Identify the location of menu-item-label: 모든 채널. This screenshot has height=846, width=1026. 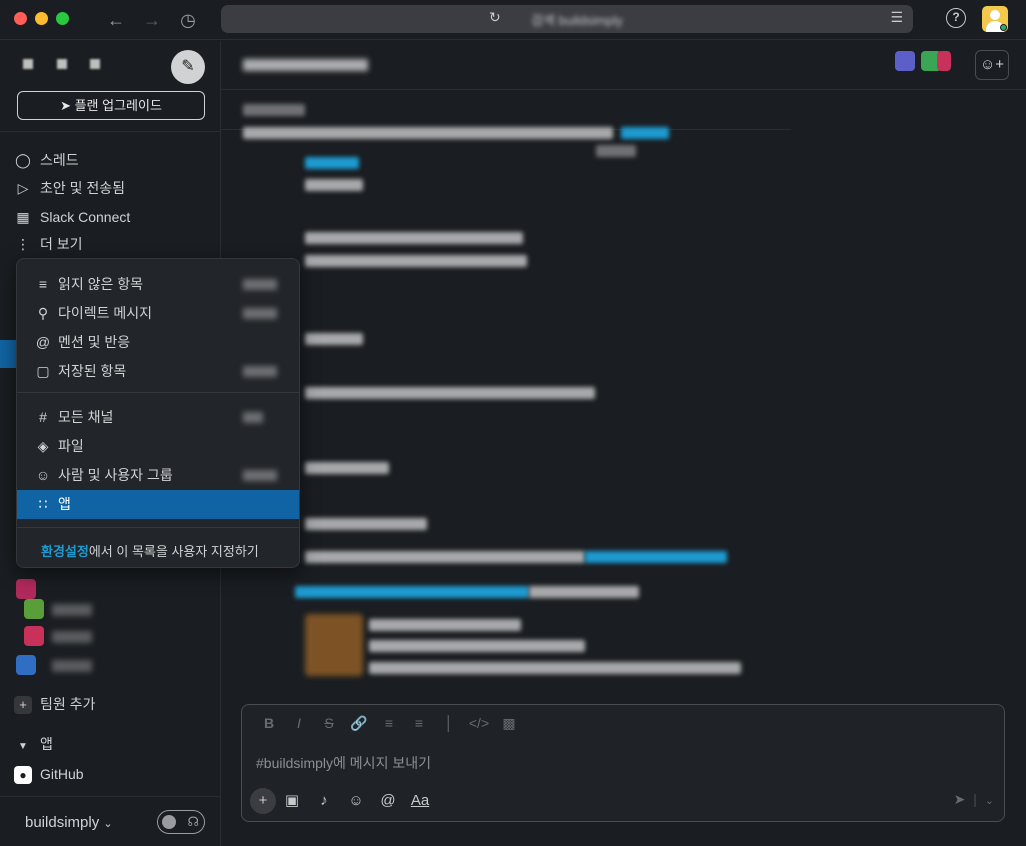
(86, 417).